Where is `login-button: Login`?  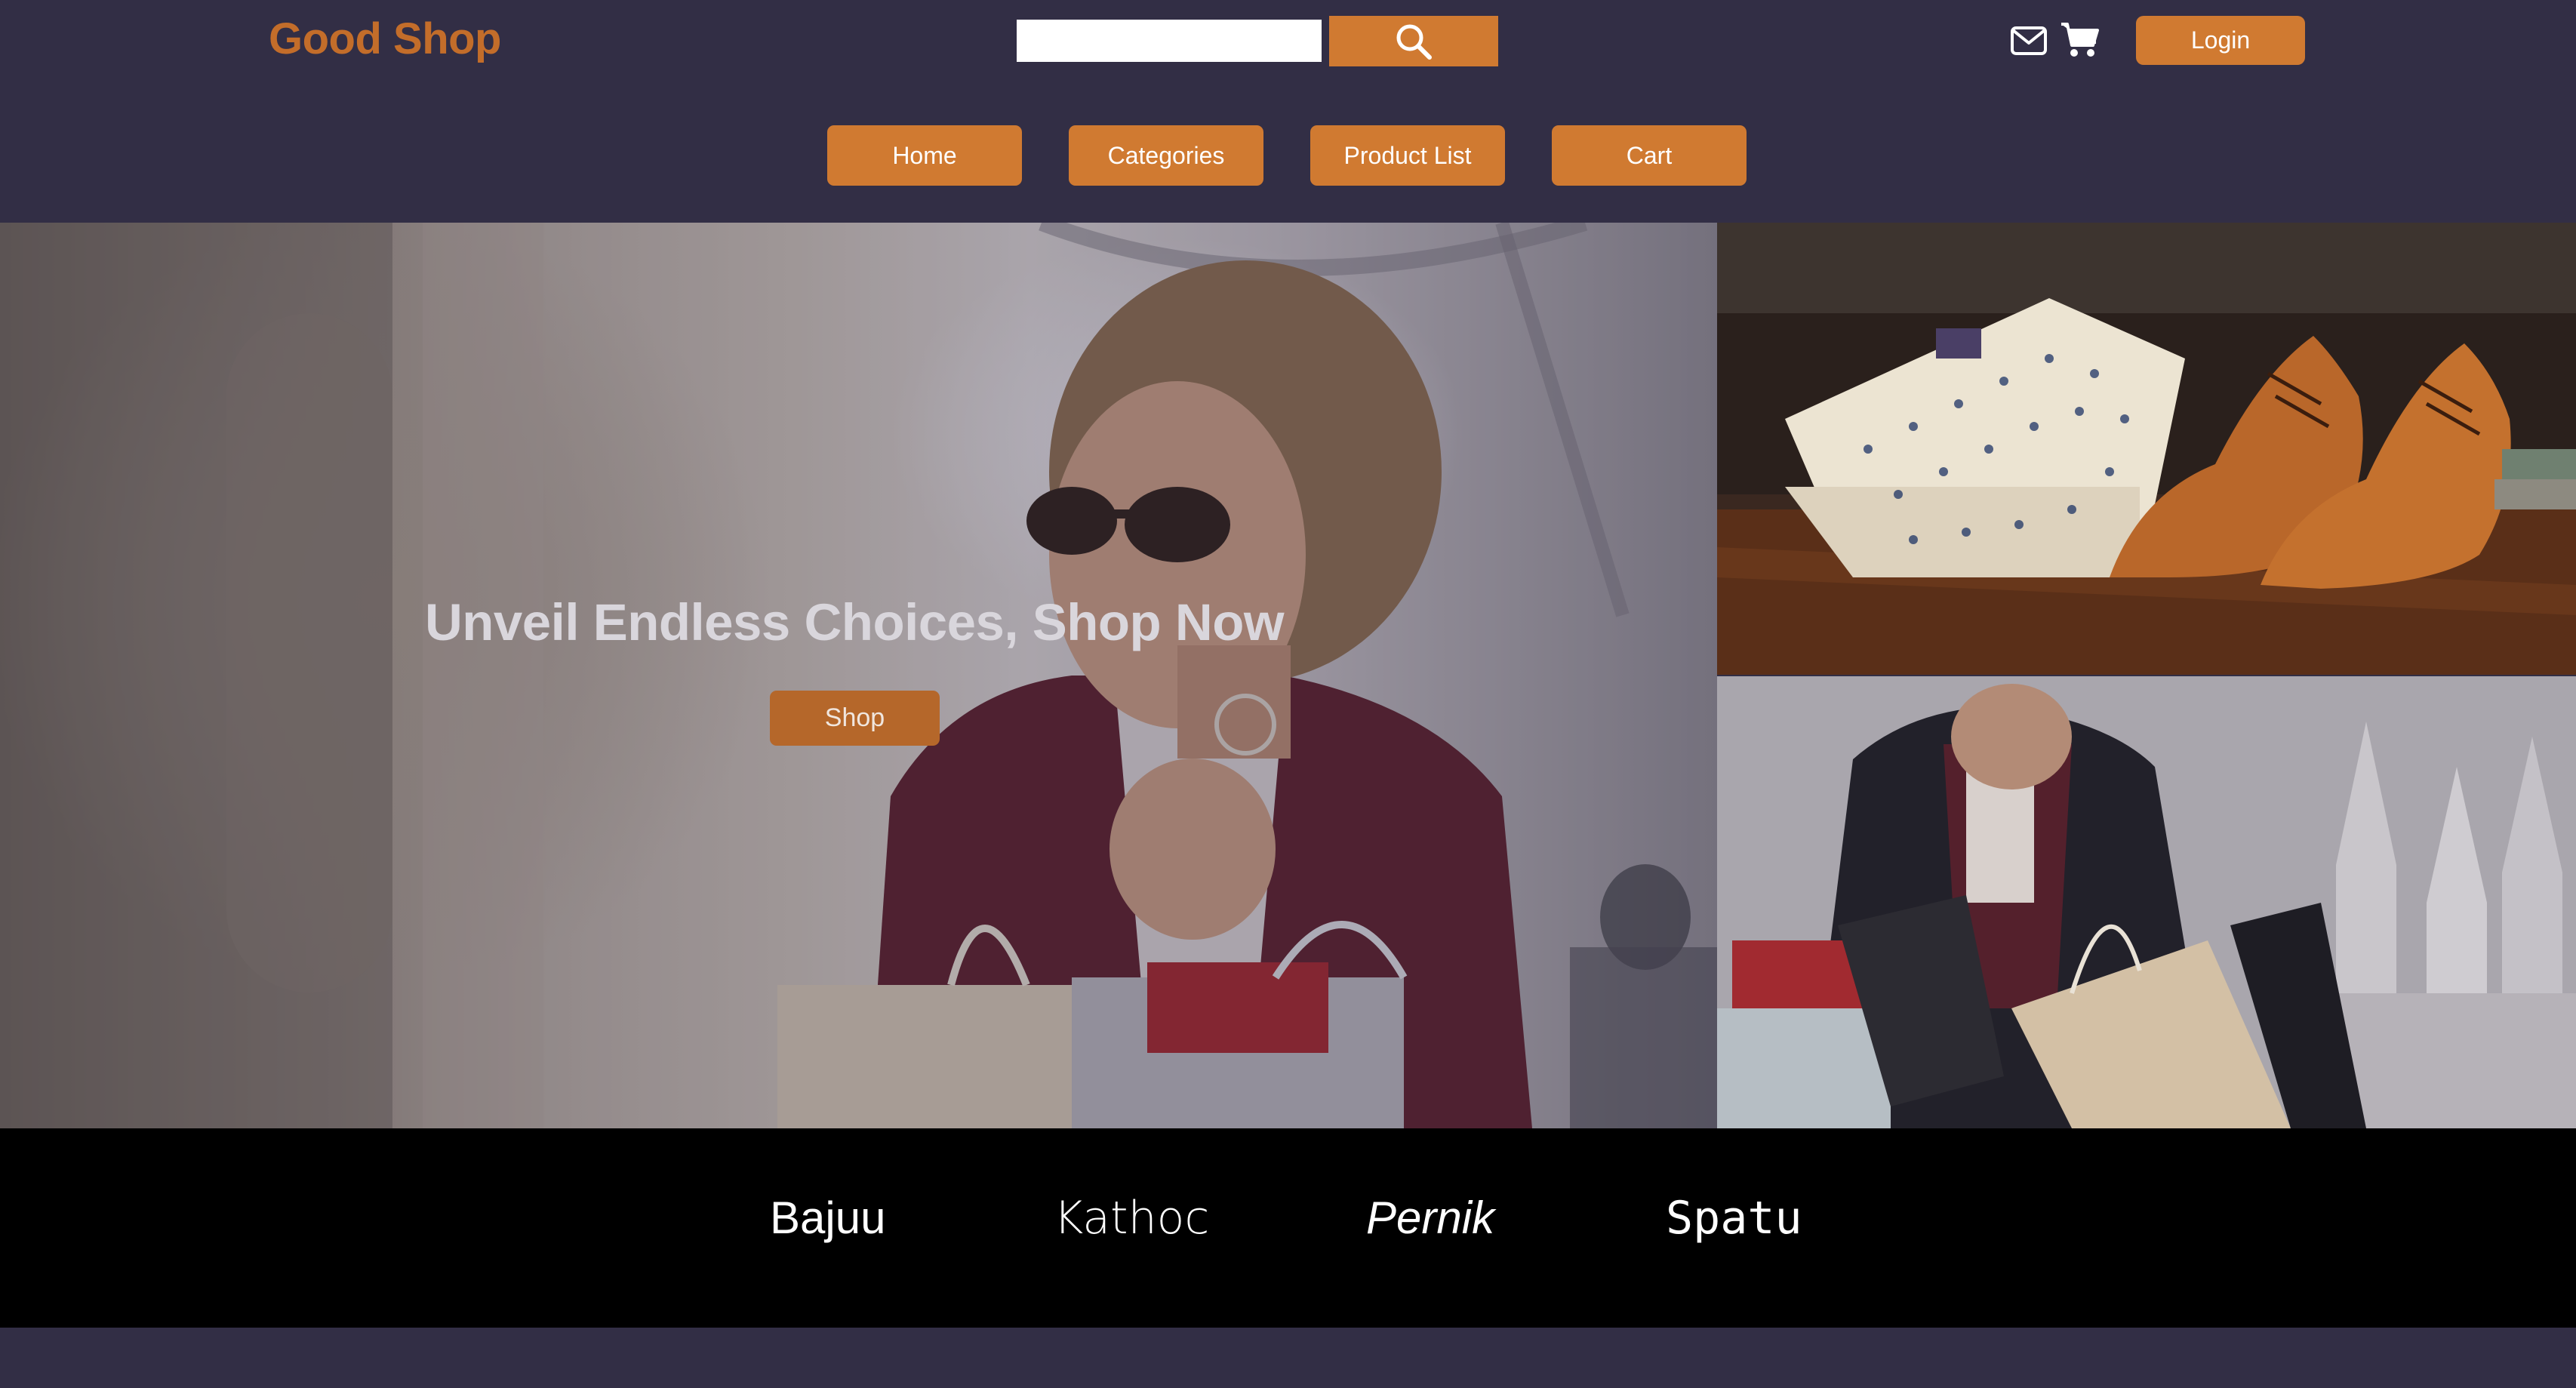
login-button: Login is located at coordinates (2220, 40).